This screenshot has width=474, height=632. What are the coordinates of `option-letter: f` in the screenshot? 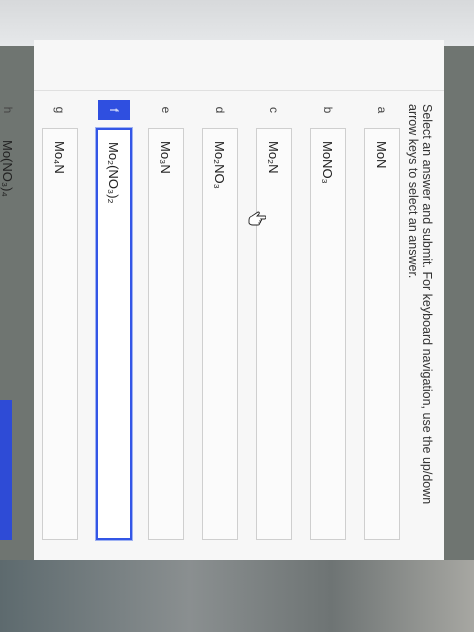 It's located at (114, 110).